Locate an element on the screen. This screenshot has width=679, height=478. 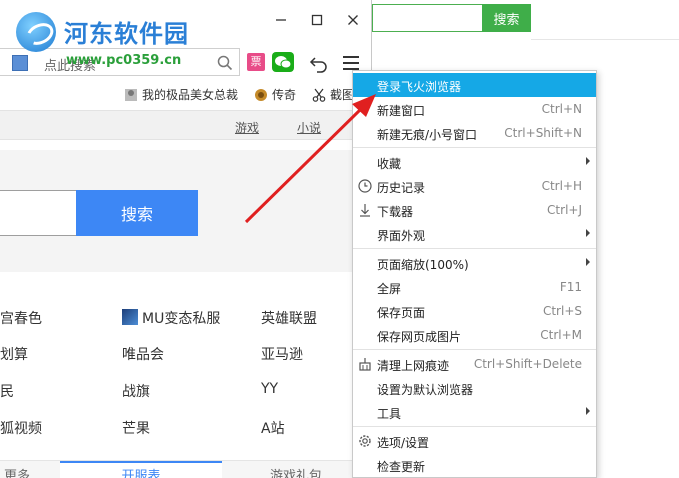
bookmark-item: 我的极品美女总裁 is located at coordinates (181, 94).